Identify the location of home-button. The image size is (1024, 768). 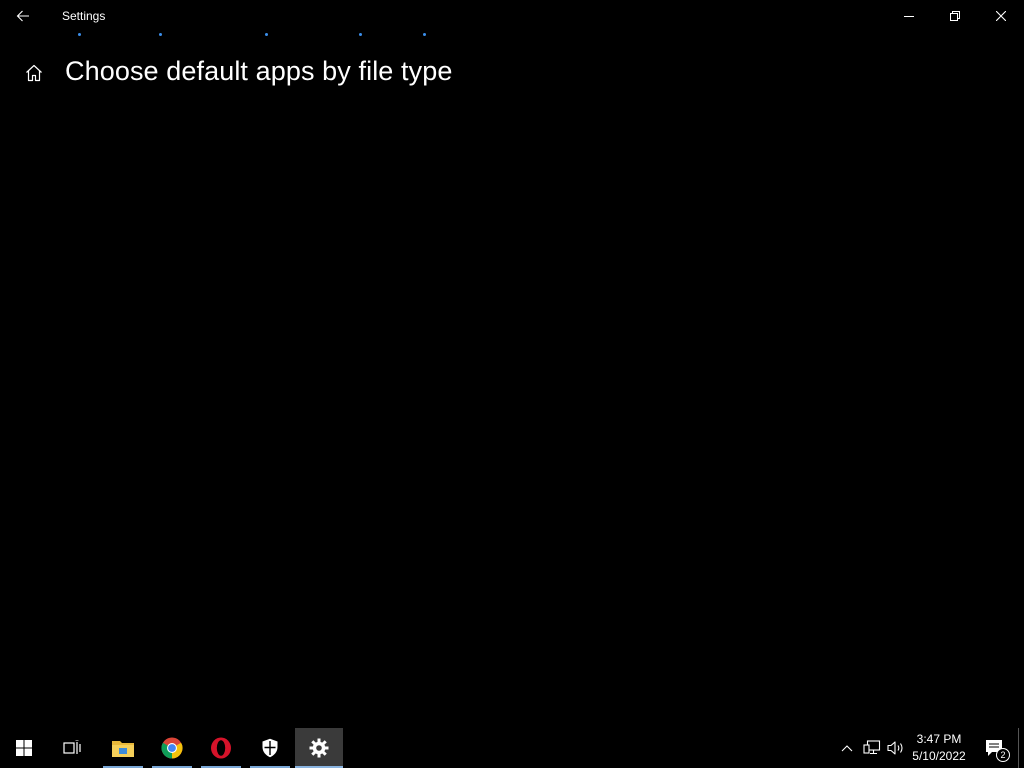
(34, 73).